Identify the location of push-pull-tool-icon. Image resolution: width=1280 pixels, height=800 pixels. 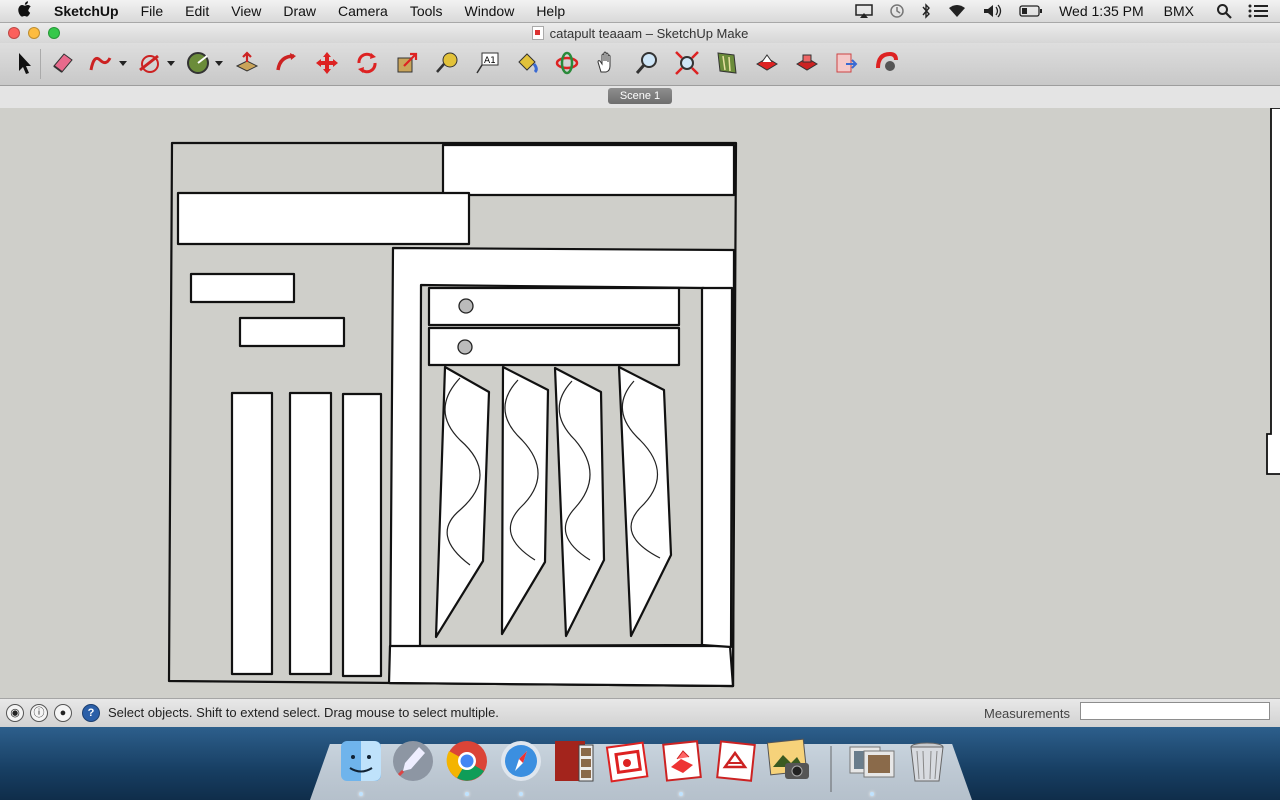
(247, 63).